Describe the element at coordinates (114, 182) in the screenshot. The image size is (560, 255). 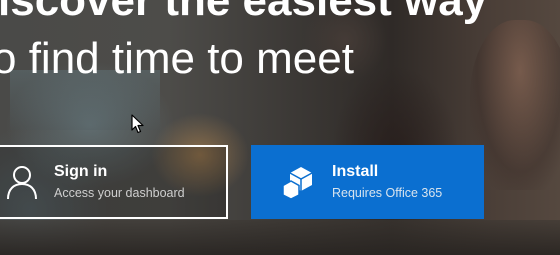
I see `sign-in-button: Sign in Access your dashboard` at that location.